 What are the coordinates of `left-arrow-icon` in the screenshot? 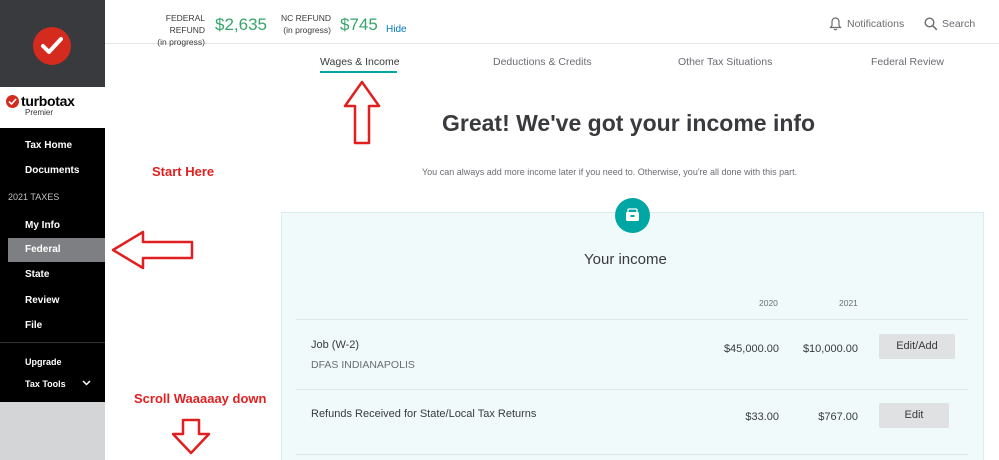 It's located at (152, 250).